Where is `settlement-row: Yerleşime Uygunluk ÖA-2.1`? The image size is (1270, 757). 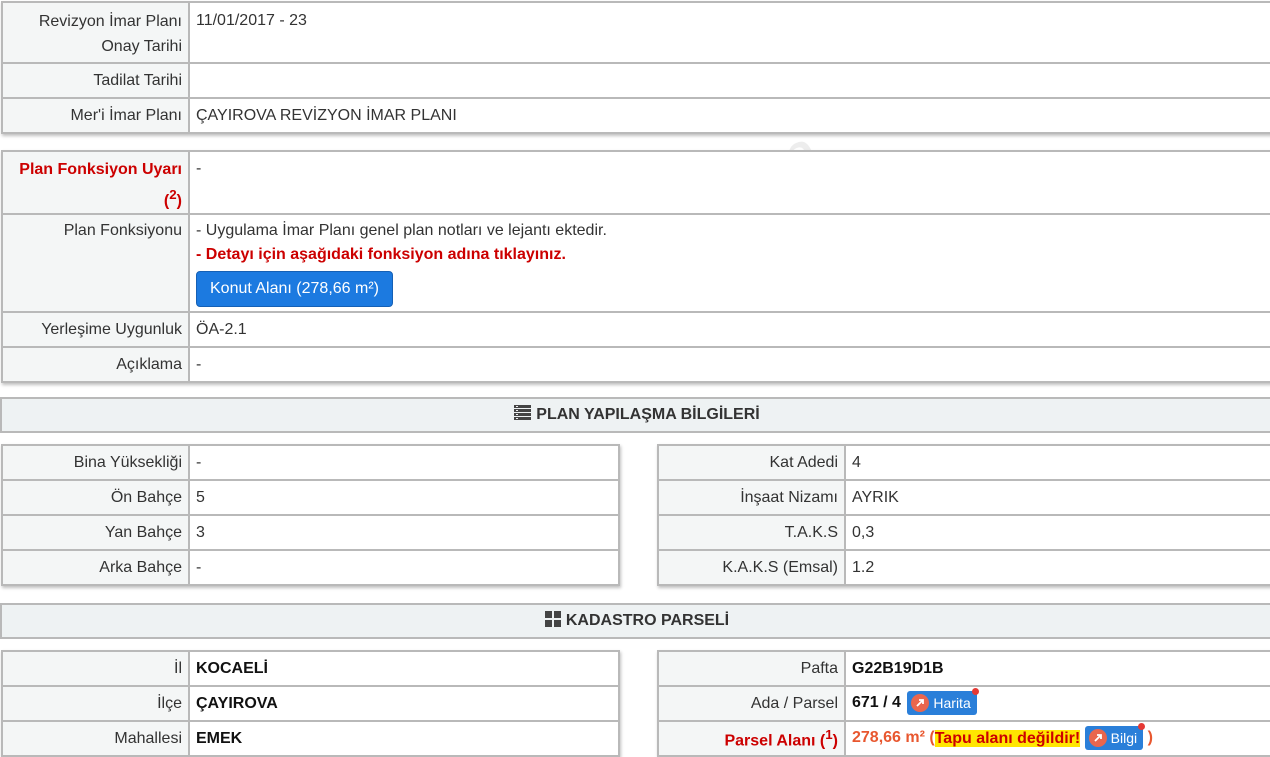
settlement-row: Yerleşime Uygunluk ÖA-2.1 is located at coordinates (635, 330).